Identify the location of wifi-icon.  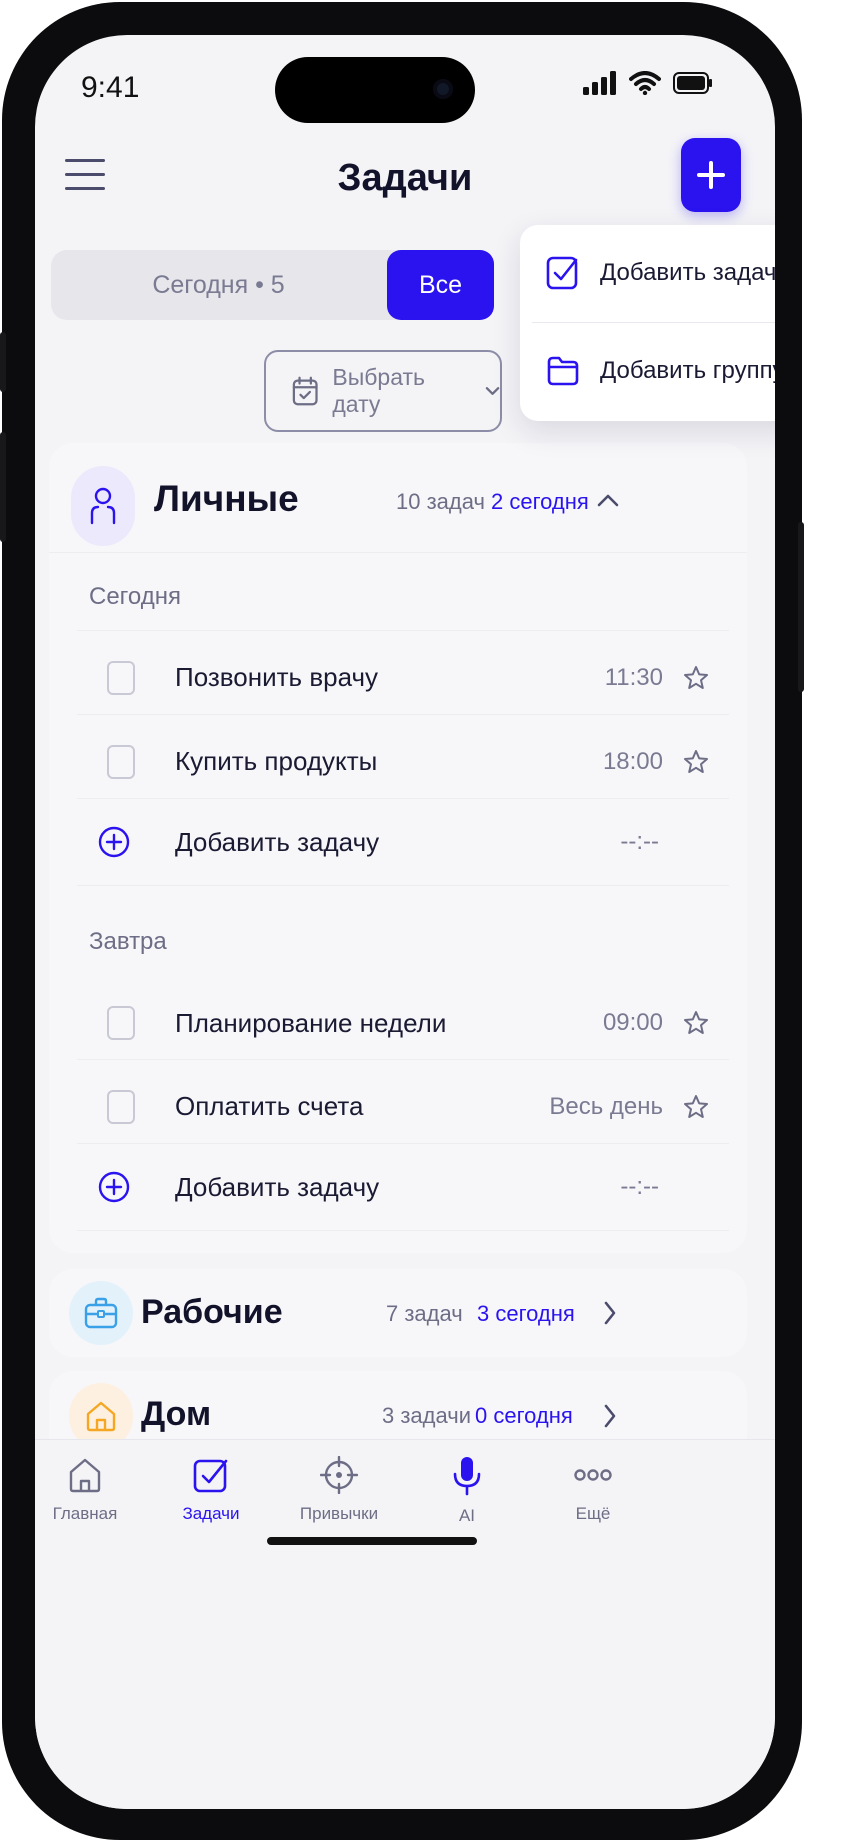
(645, 83).